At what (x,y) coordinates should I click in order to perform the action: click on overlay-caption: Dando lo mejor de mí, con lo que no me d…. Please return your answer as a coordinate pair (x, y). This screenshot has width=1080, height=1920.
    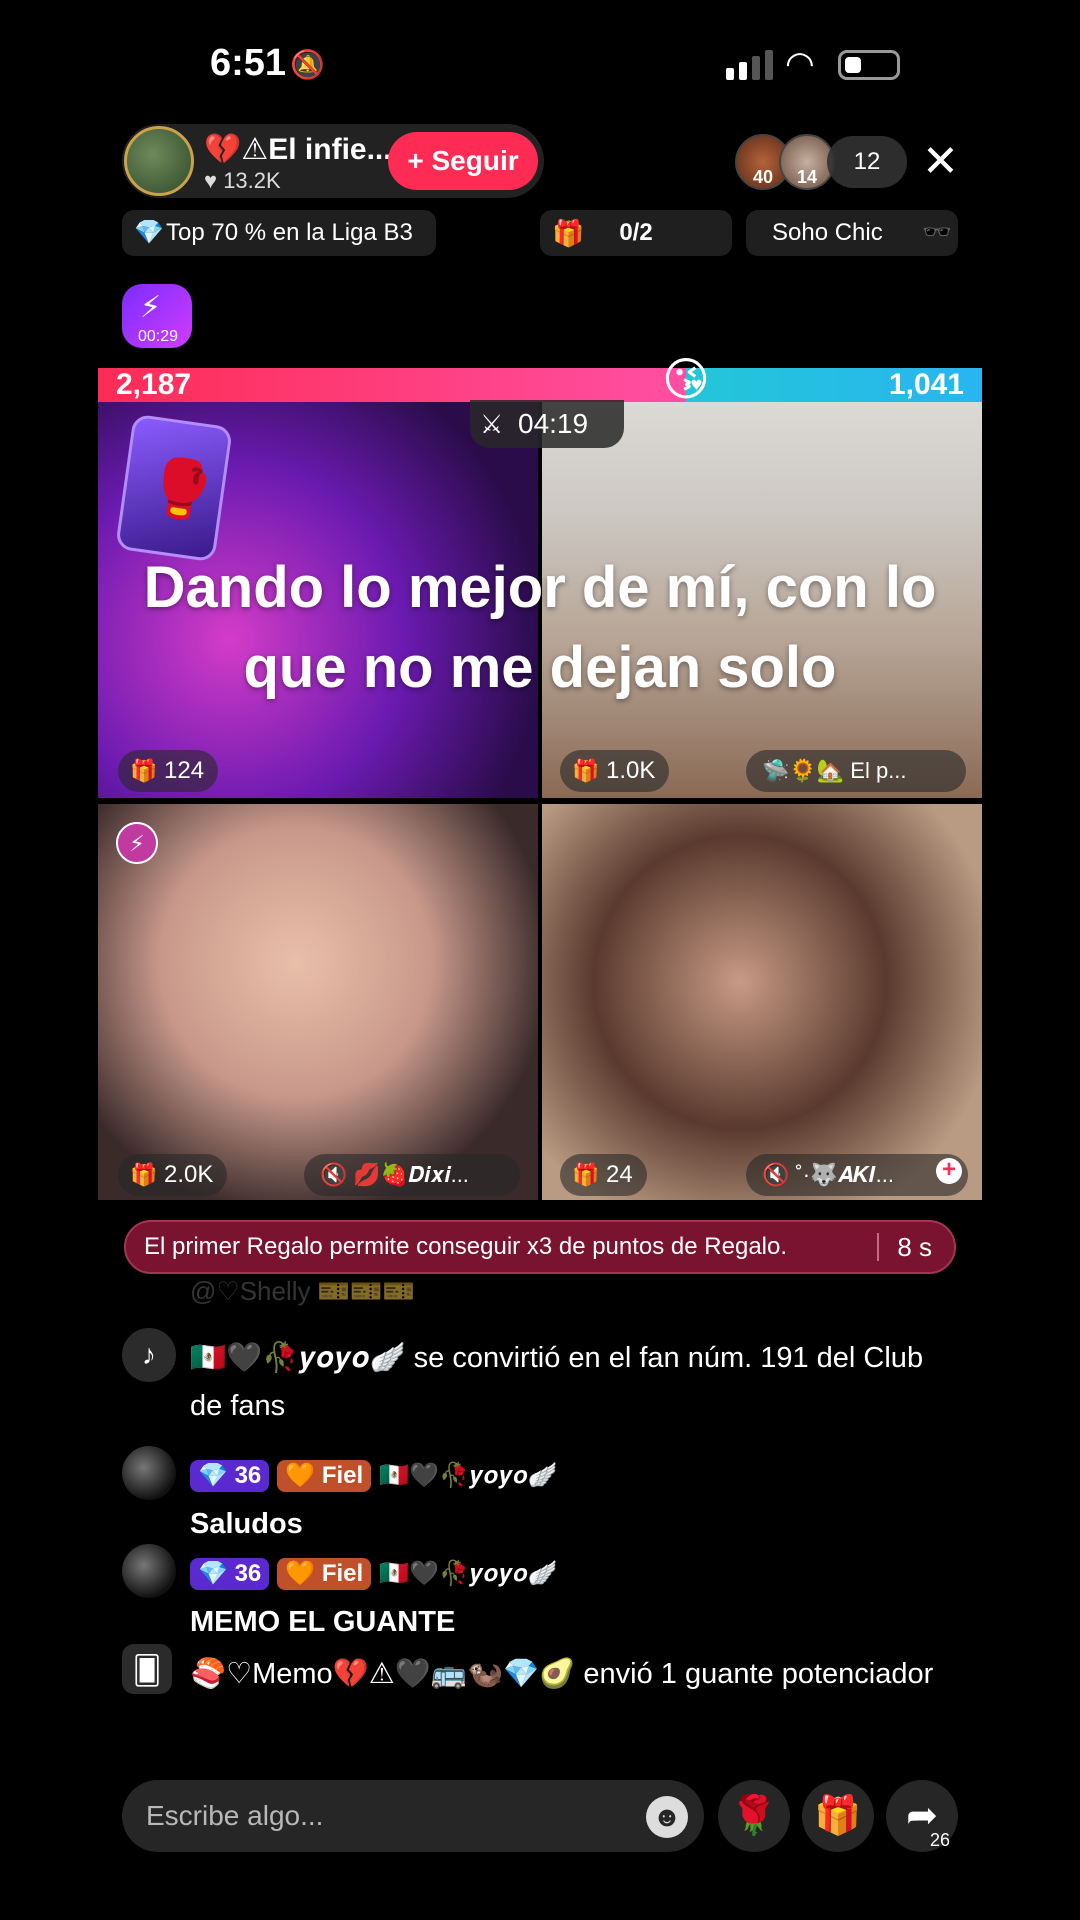
    Looking at the image, I should click on (540, 627).